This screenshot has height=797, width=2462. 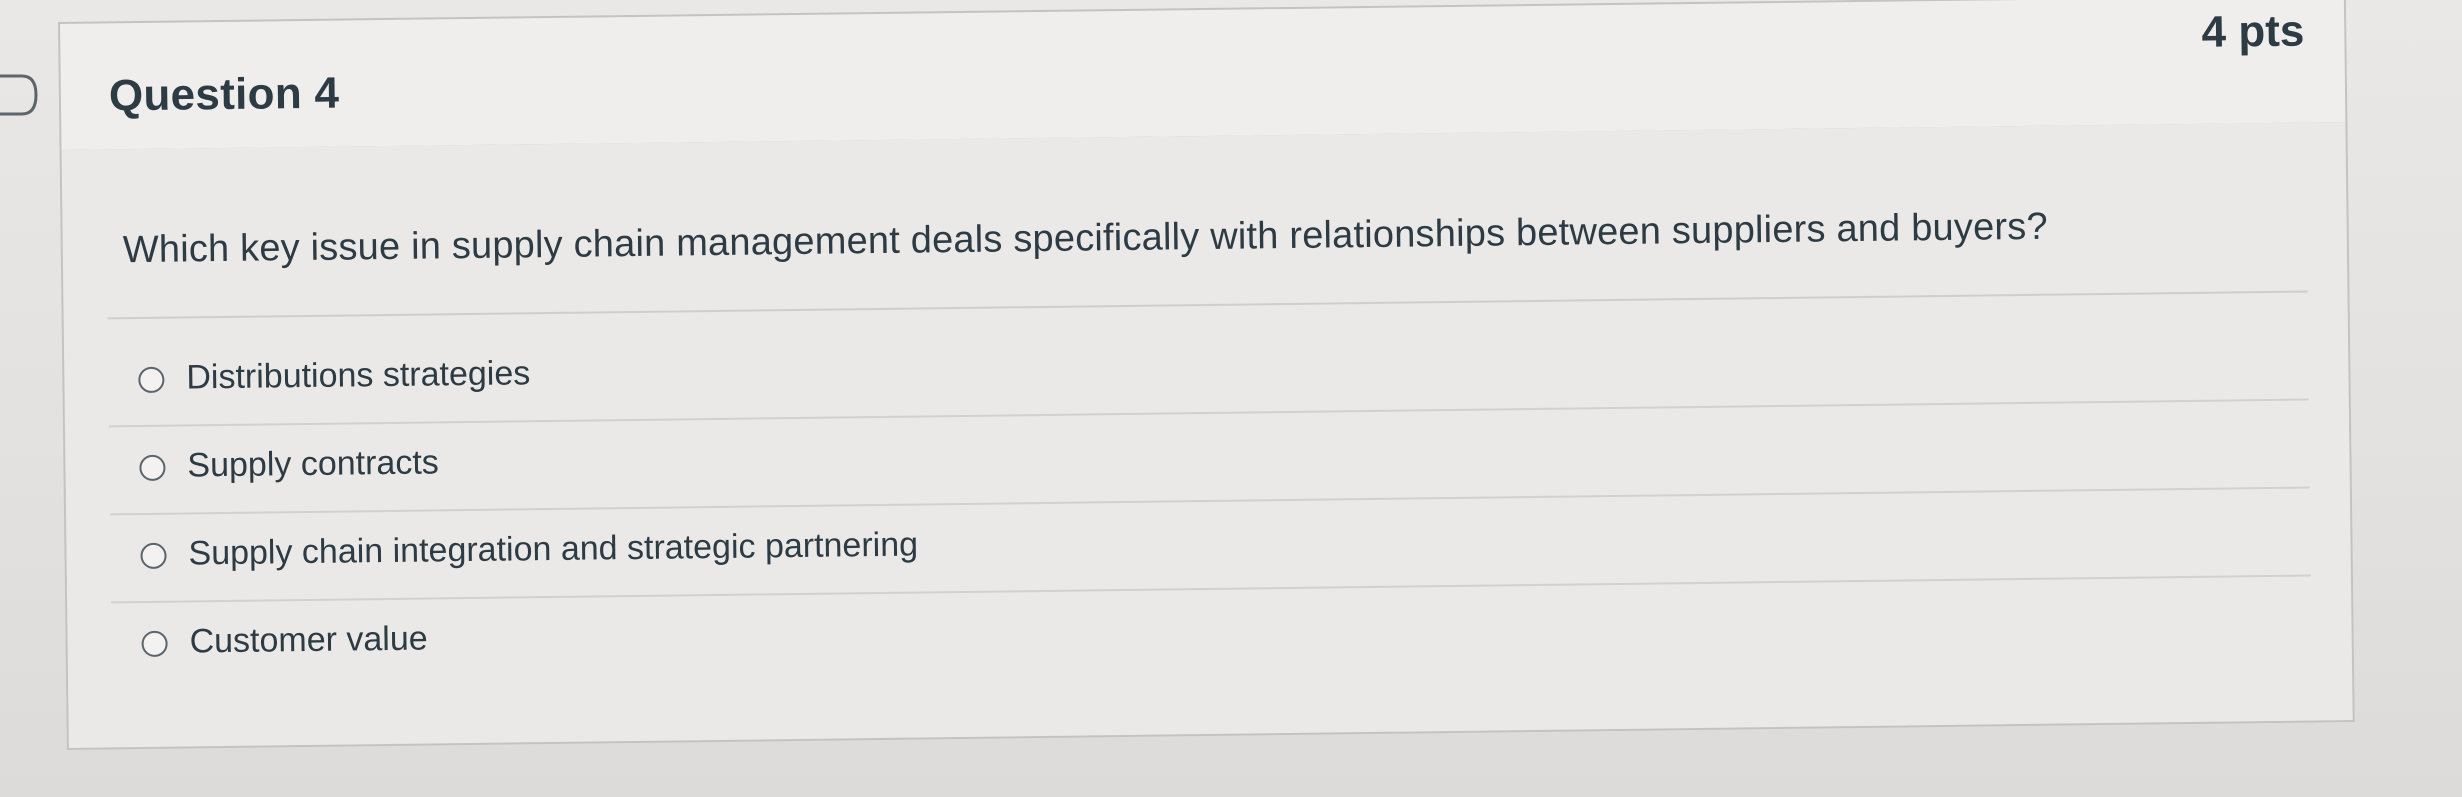 I want to click on question-title: Question 4, so click(x=224, y=94).